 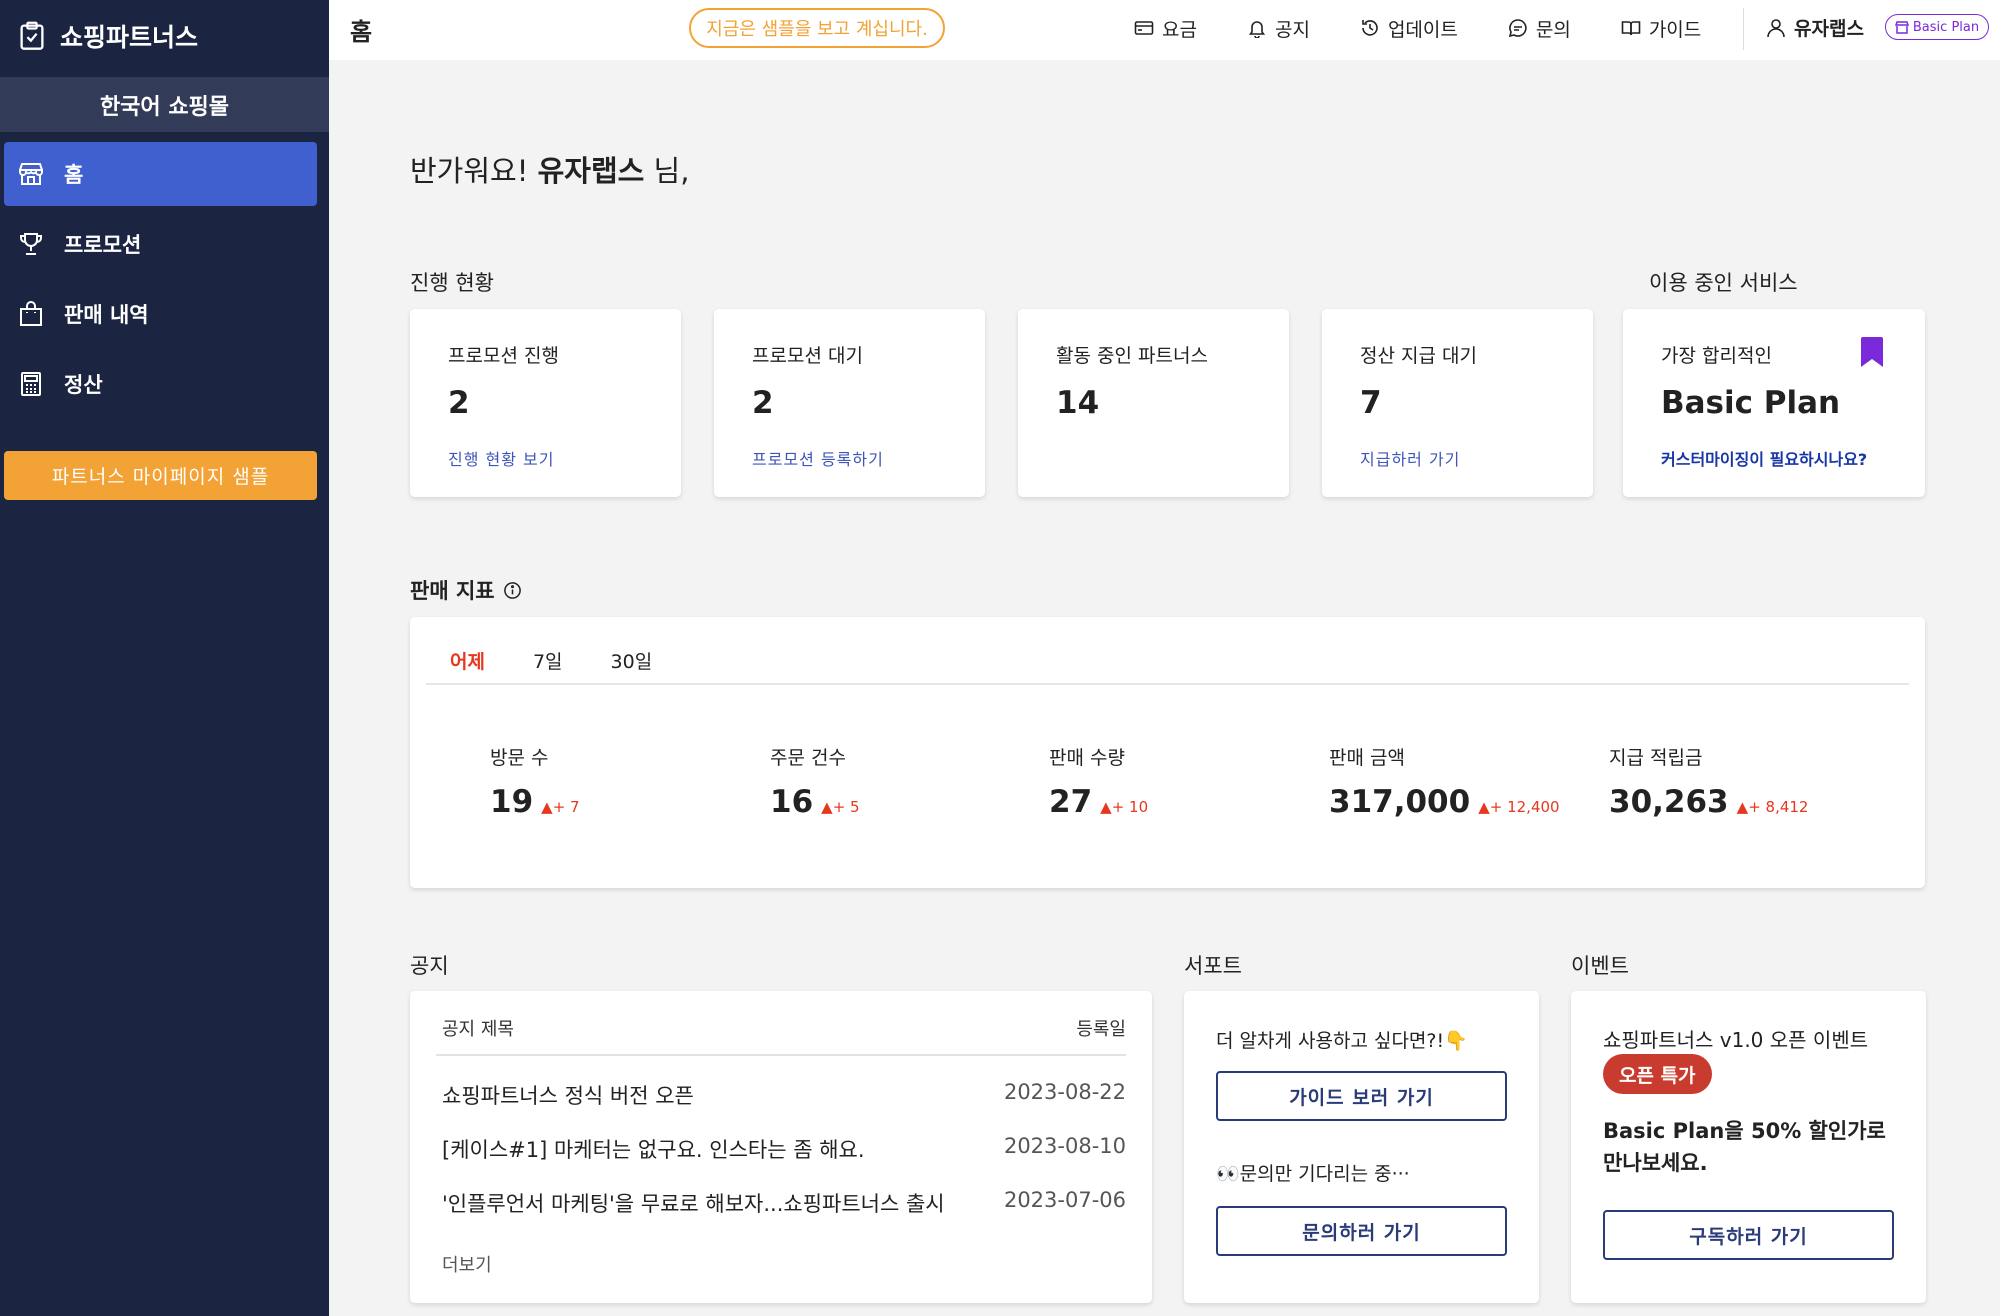 I want to click on plan-tag: 가장 합리적인, so click(x=1716, y=356).